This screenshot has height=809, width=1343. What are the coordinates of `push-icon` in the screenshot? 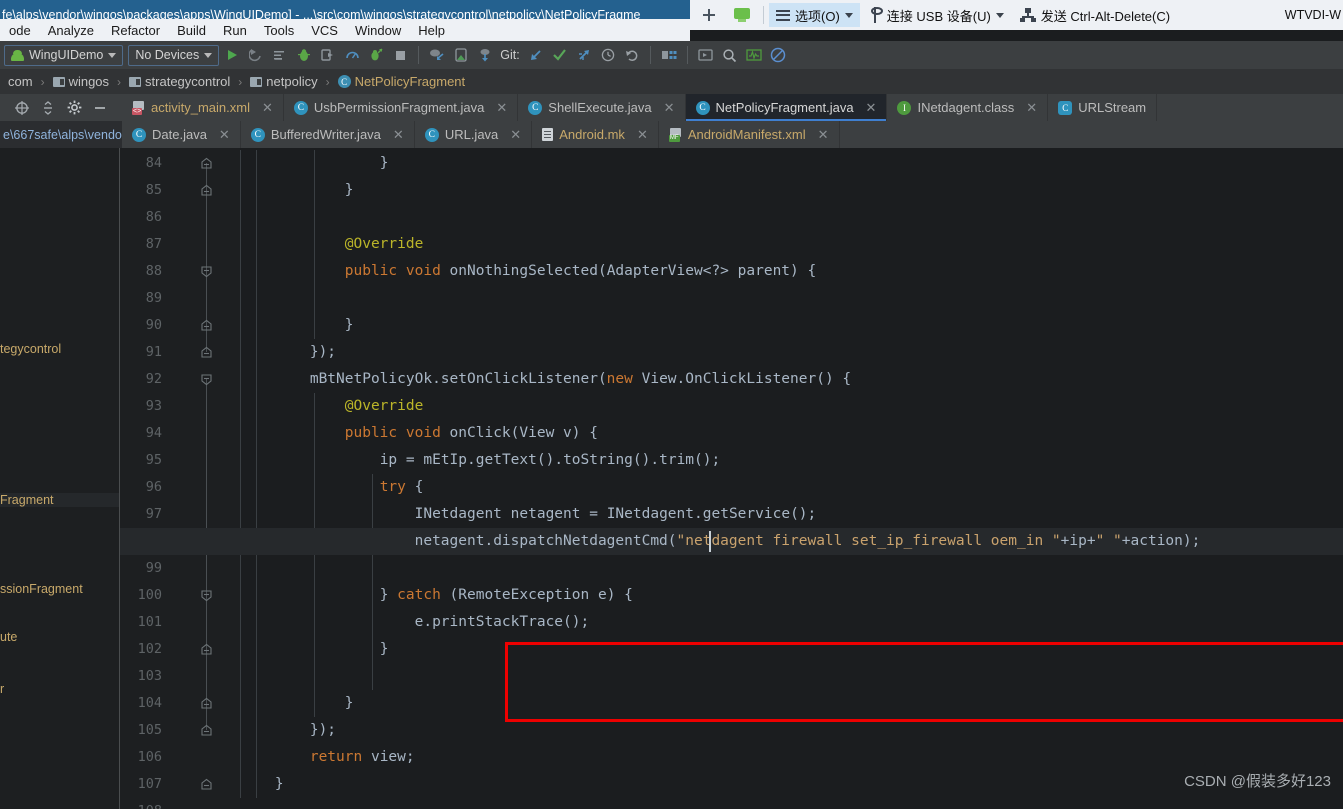 It's located at (584, 55).